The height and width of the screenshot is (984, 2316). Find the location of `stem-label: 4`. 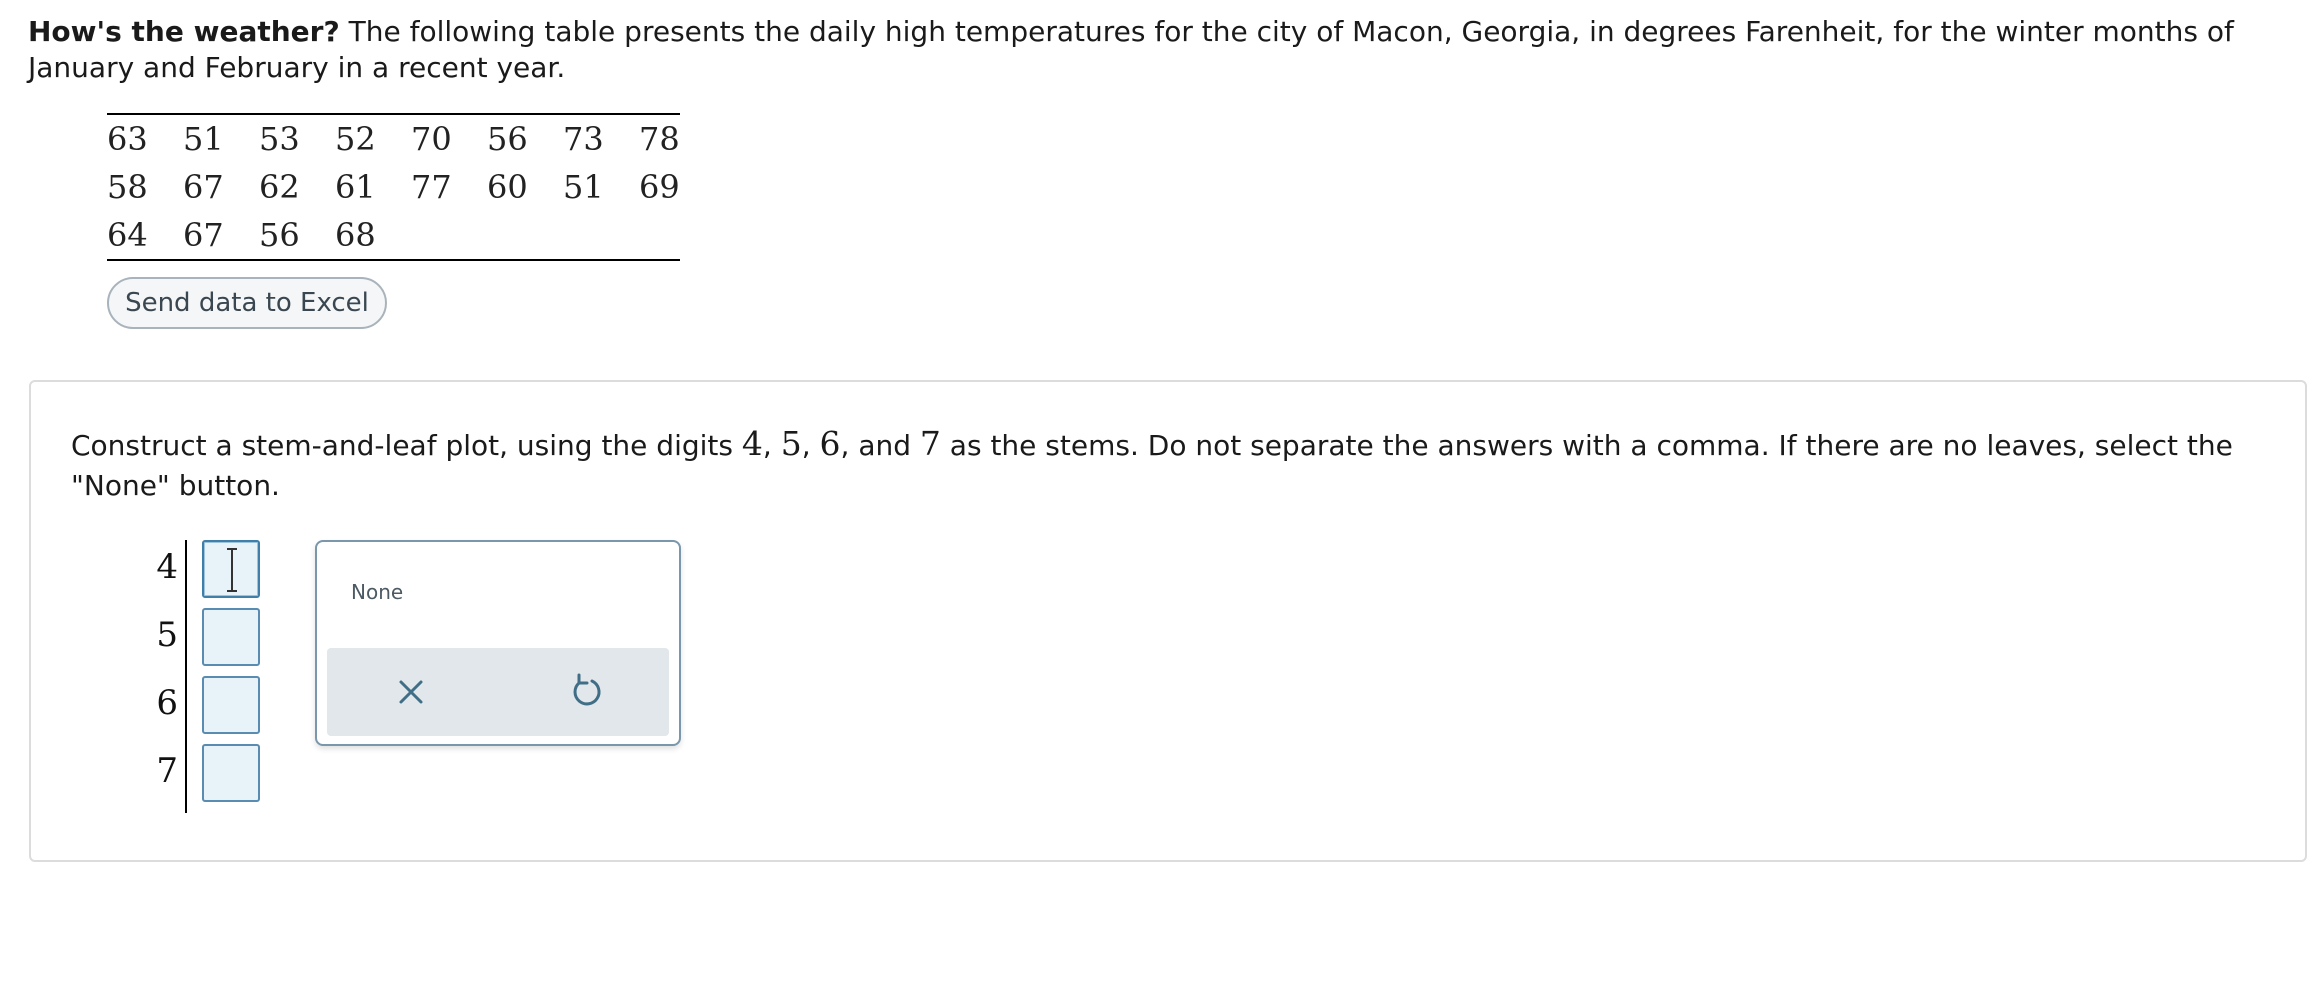

stem-label: 4 is located at coordinates (167, 567).